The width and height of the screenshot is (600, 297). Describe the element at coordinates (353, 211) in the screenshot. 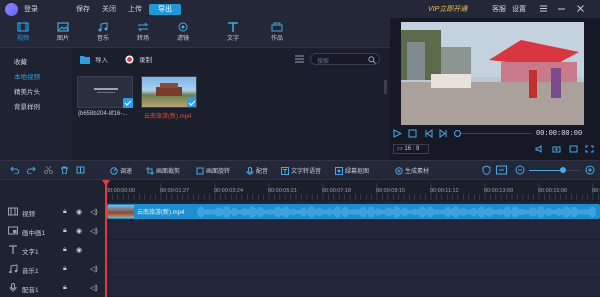

I see `video-clip: 云南旅游(新).mp4` at that location.